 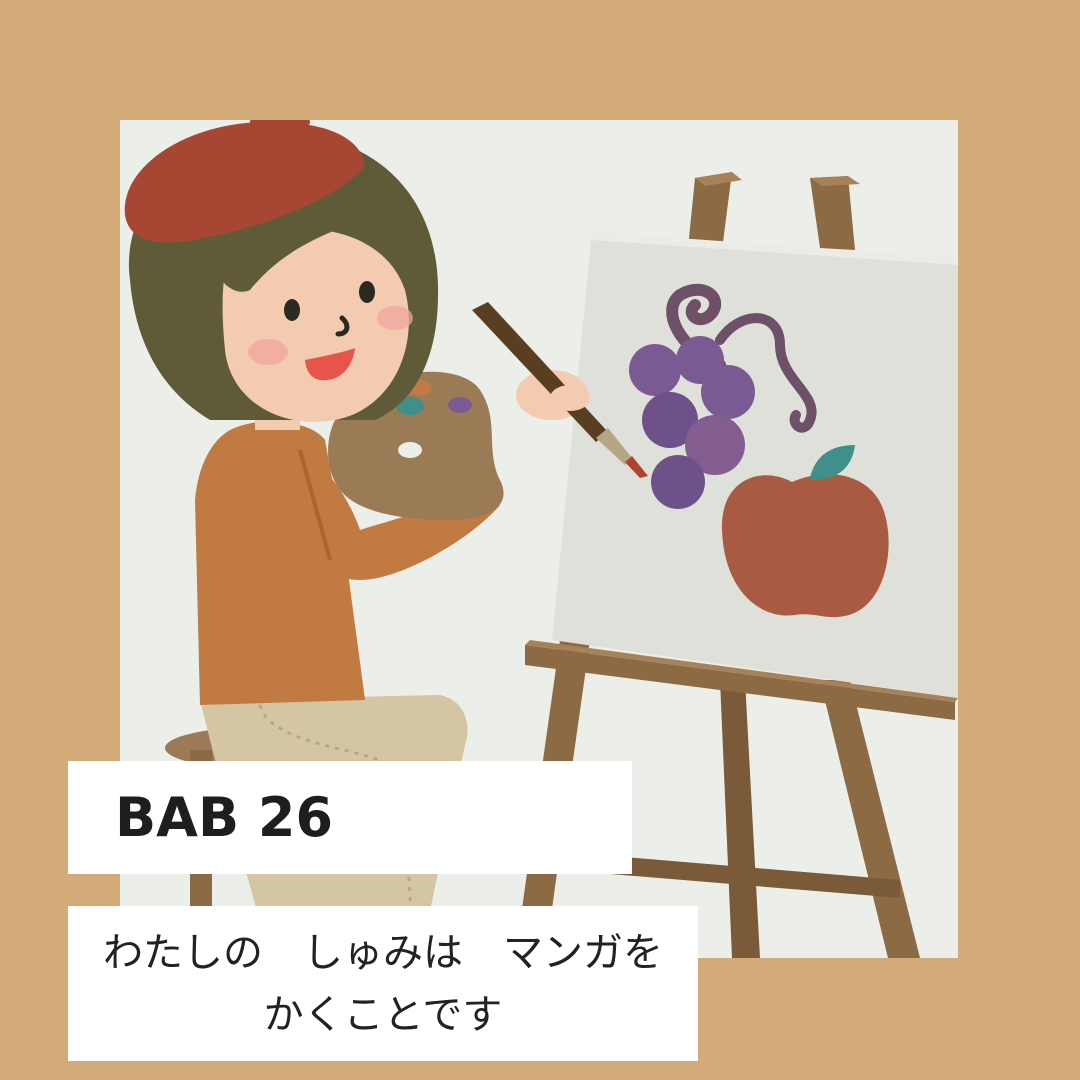 I want to click on chapter-title-box: BAB 26, so click(x=350, y=817).